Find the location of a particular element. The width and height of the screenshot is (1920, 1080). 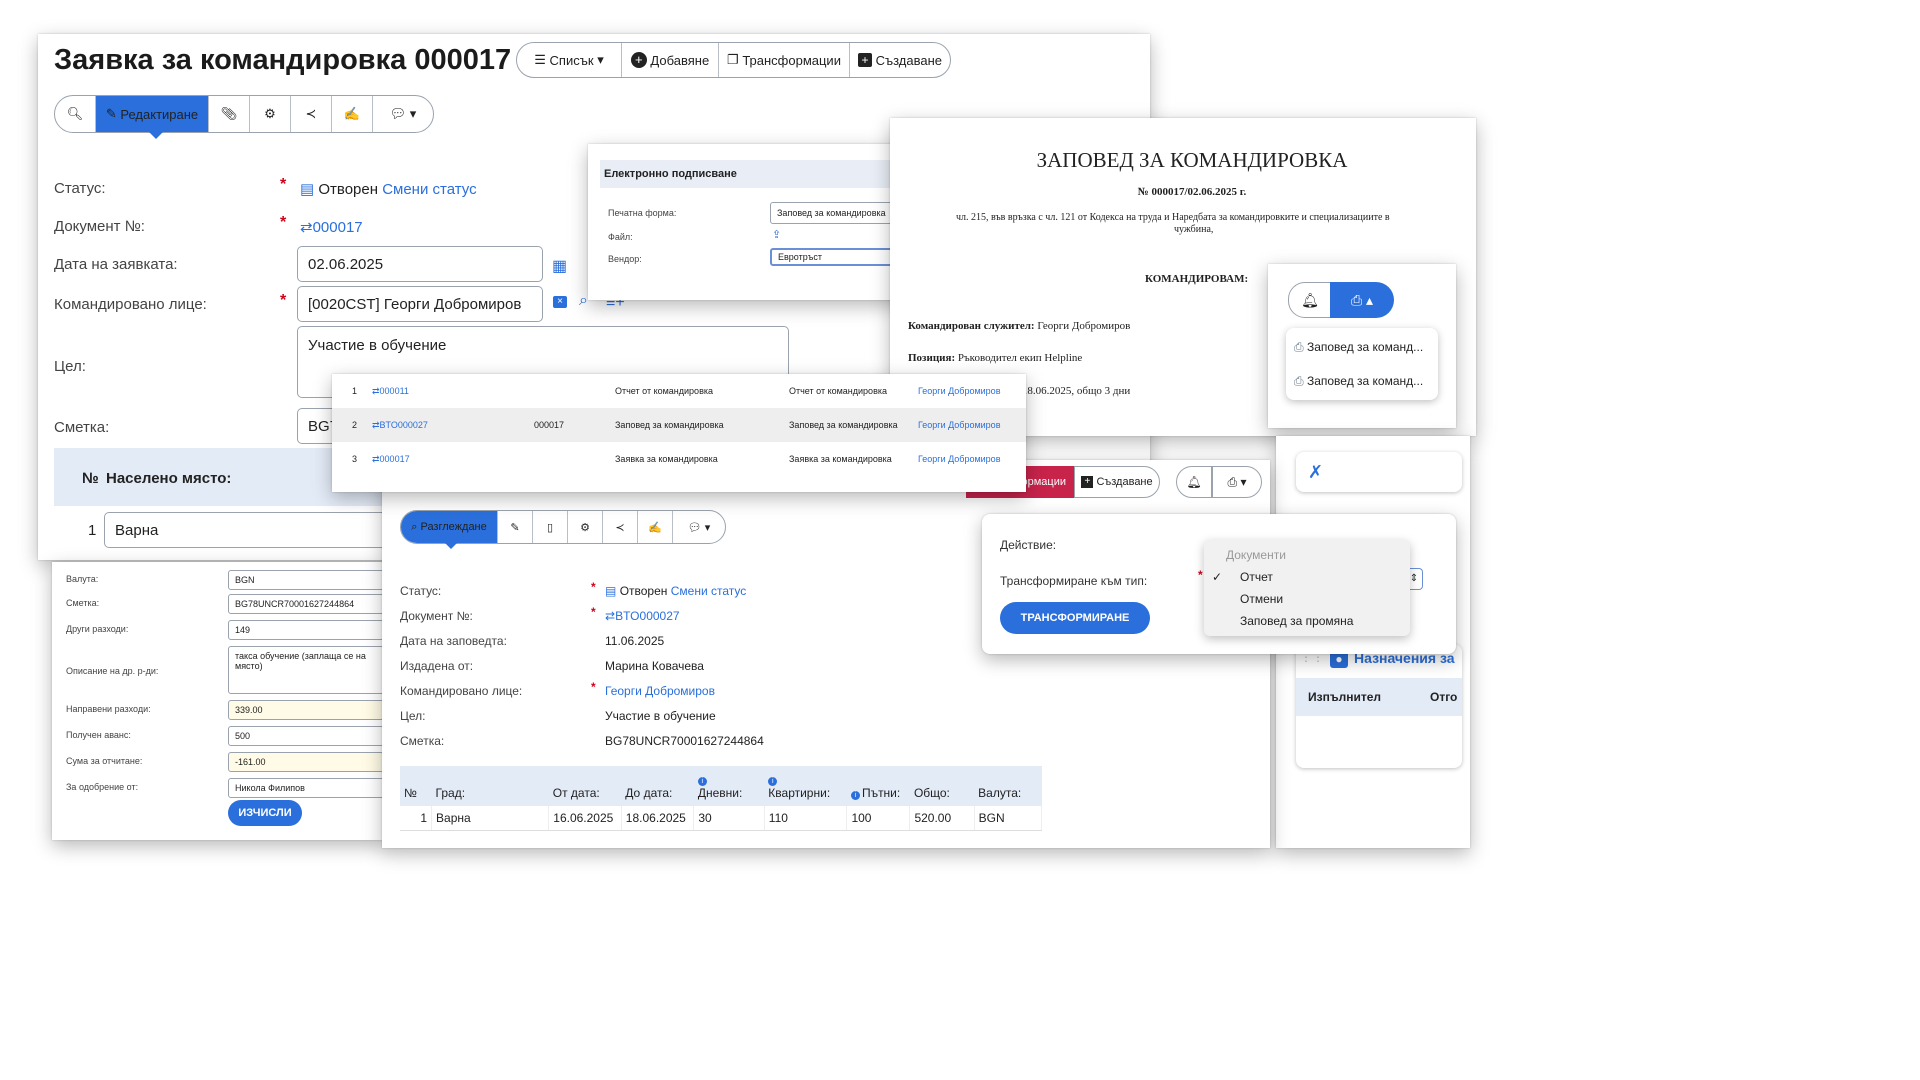

column-header-place: Населено място: is located at coordinates (169, 478).